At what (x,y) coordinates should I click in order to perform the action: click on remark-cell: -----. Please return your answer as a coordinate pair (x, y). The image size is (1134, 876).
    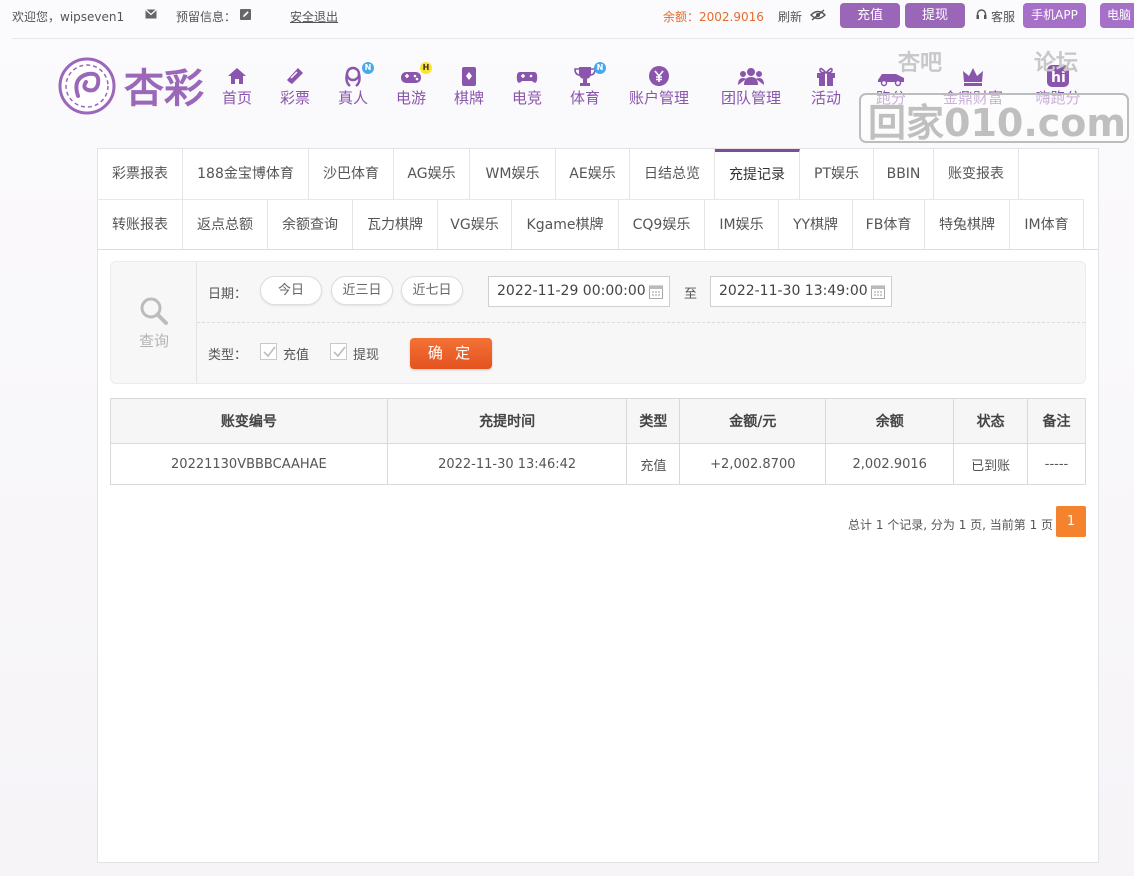
    Looking at the image, I should click on (1056, 464).